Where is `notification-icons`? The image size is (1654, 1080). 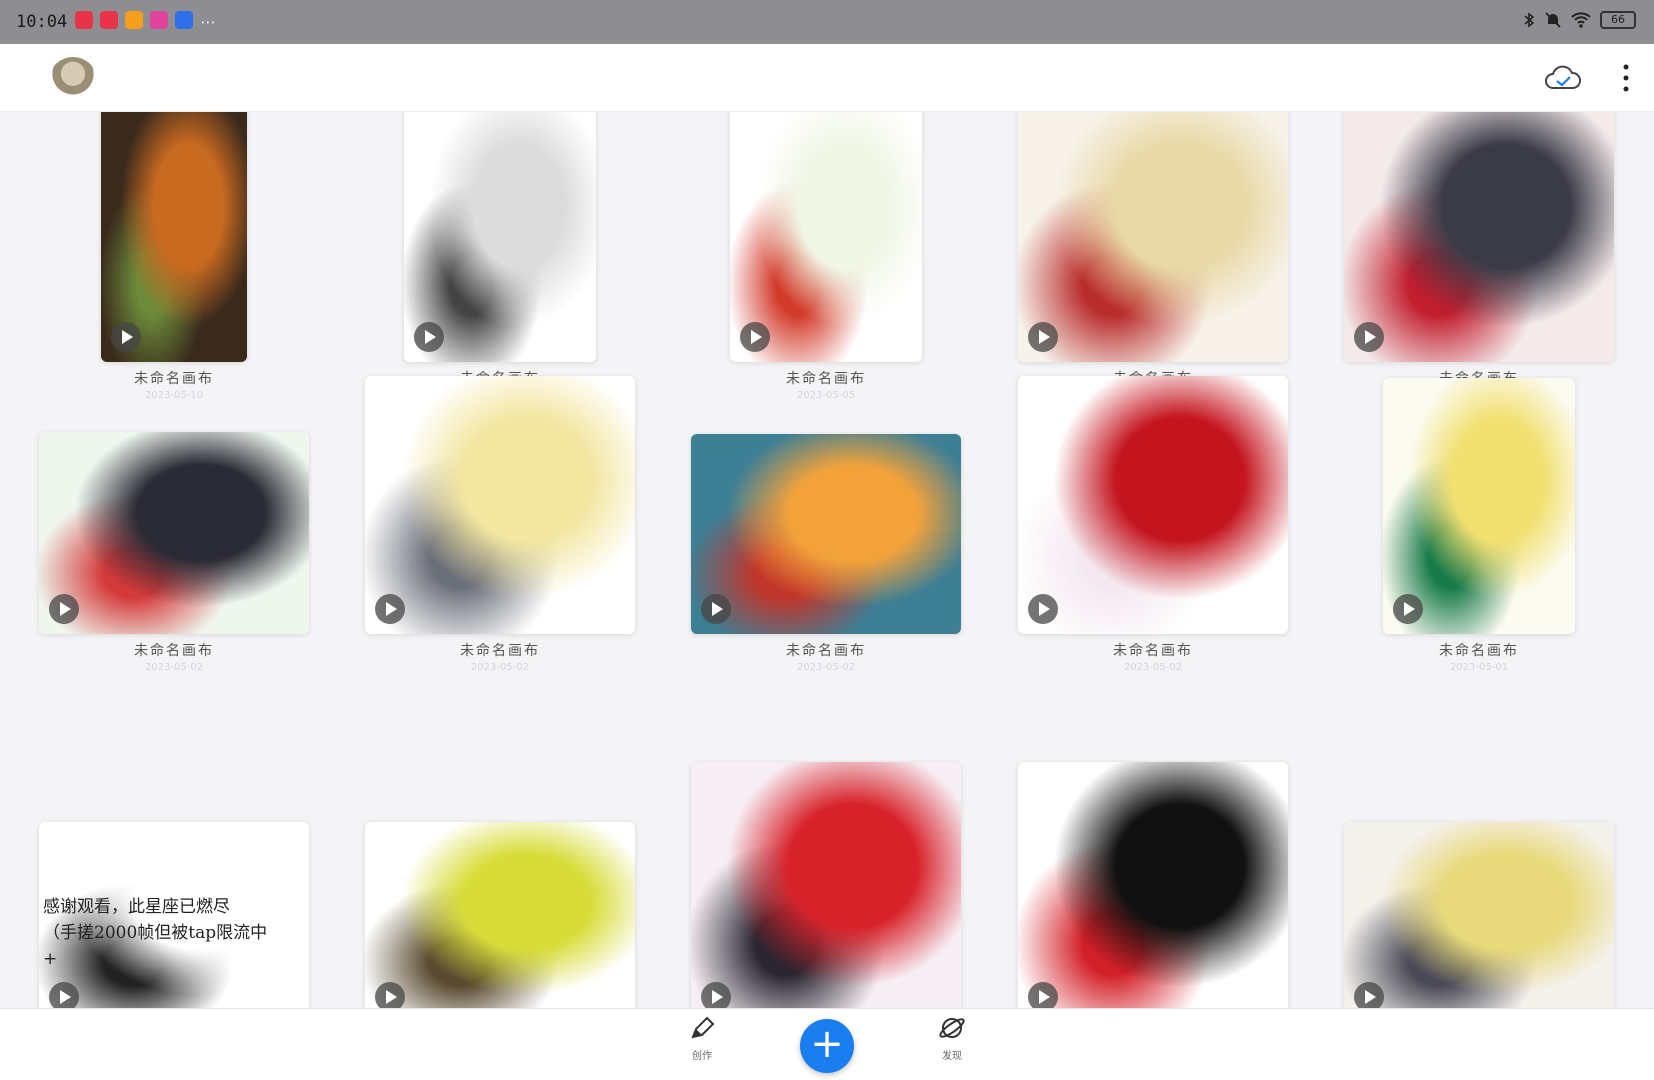
notification-icons is located at coordinates (137, 22).